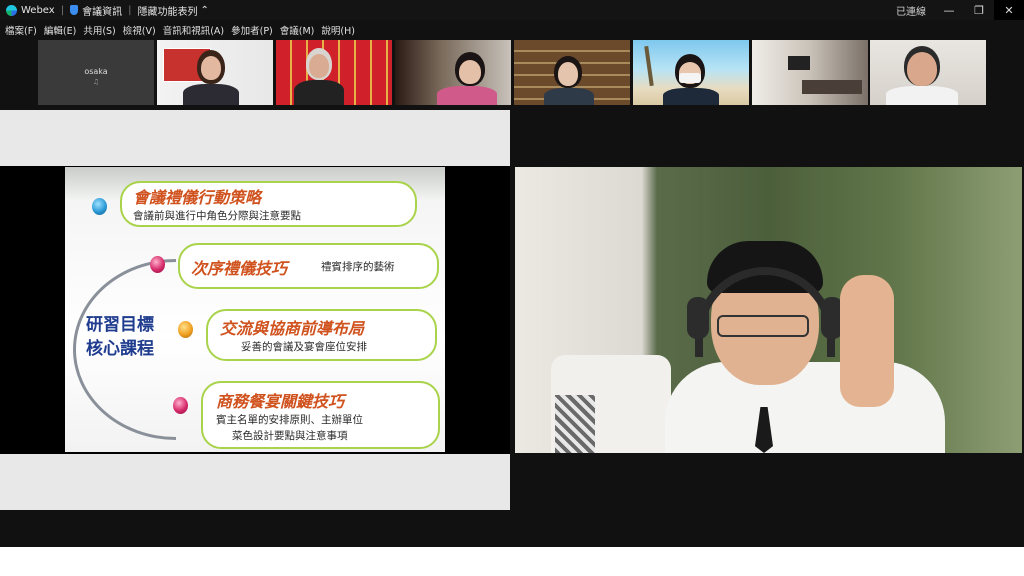 This screenshot has height=576, width=1024. I want to click on participant-name: osaka, so click(96, 71).